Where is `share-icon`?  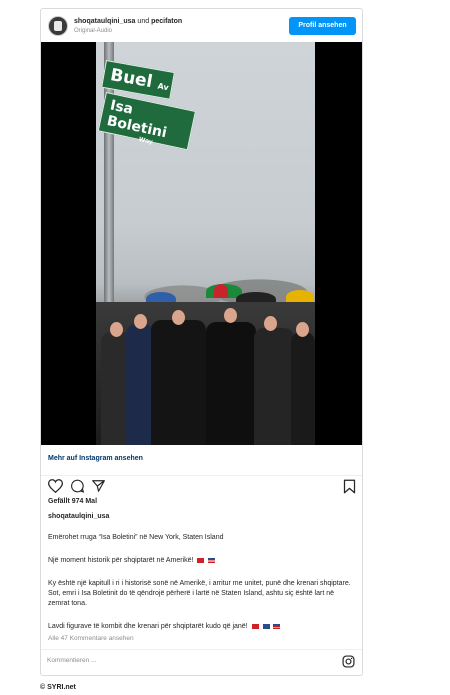
share-icon is located at coordinates (98, 486).